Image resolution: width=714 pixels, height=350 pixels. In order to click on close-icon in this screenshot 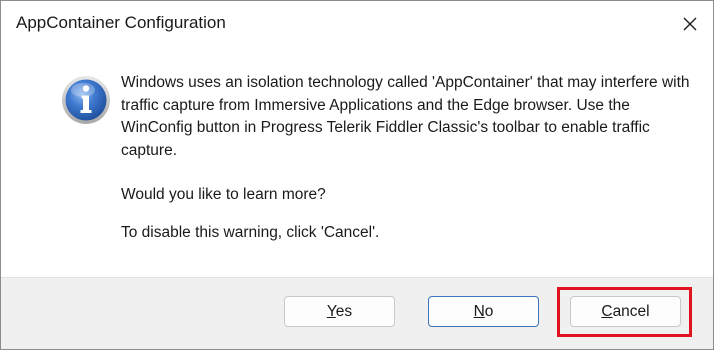, I will do `click(690, 24)`.